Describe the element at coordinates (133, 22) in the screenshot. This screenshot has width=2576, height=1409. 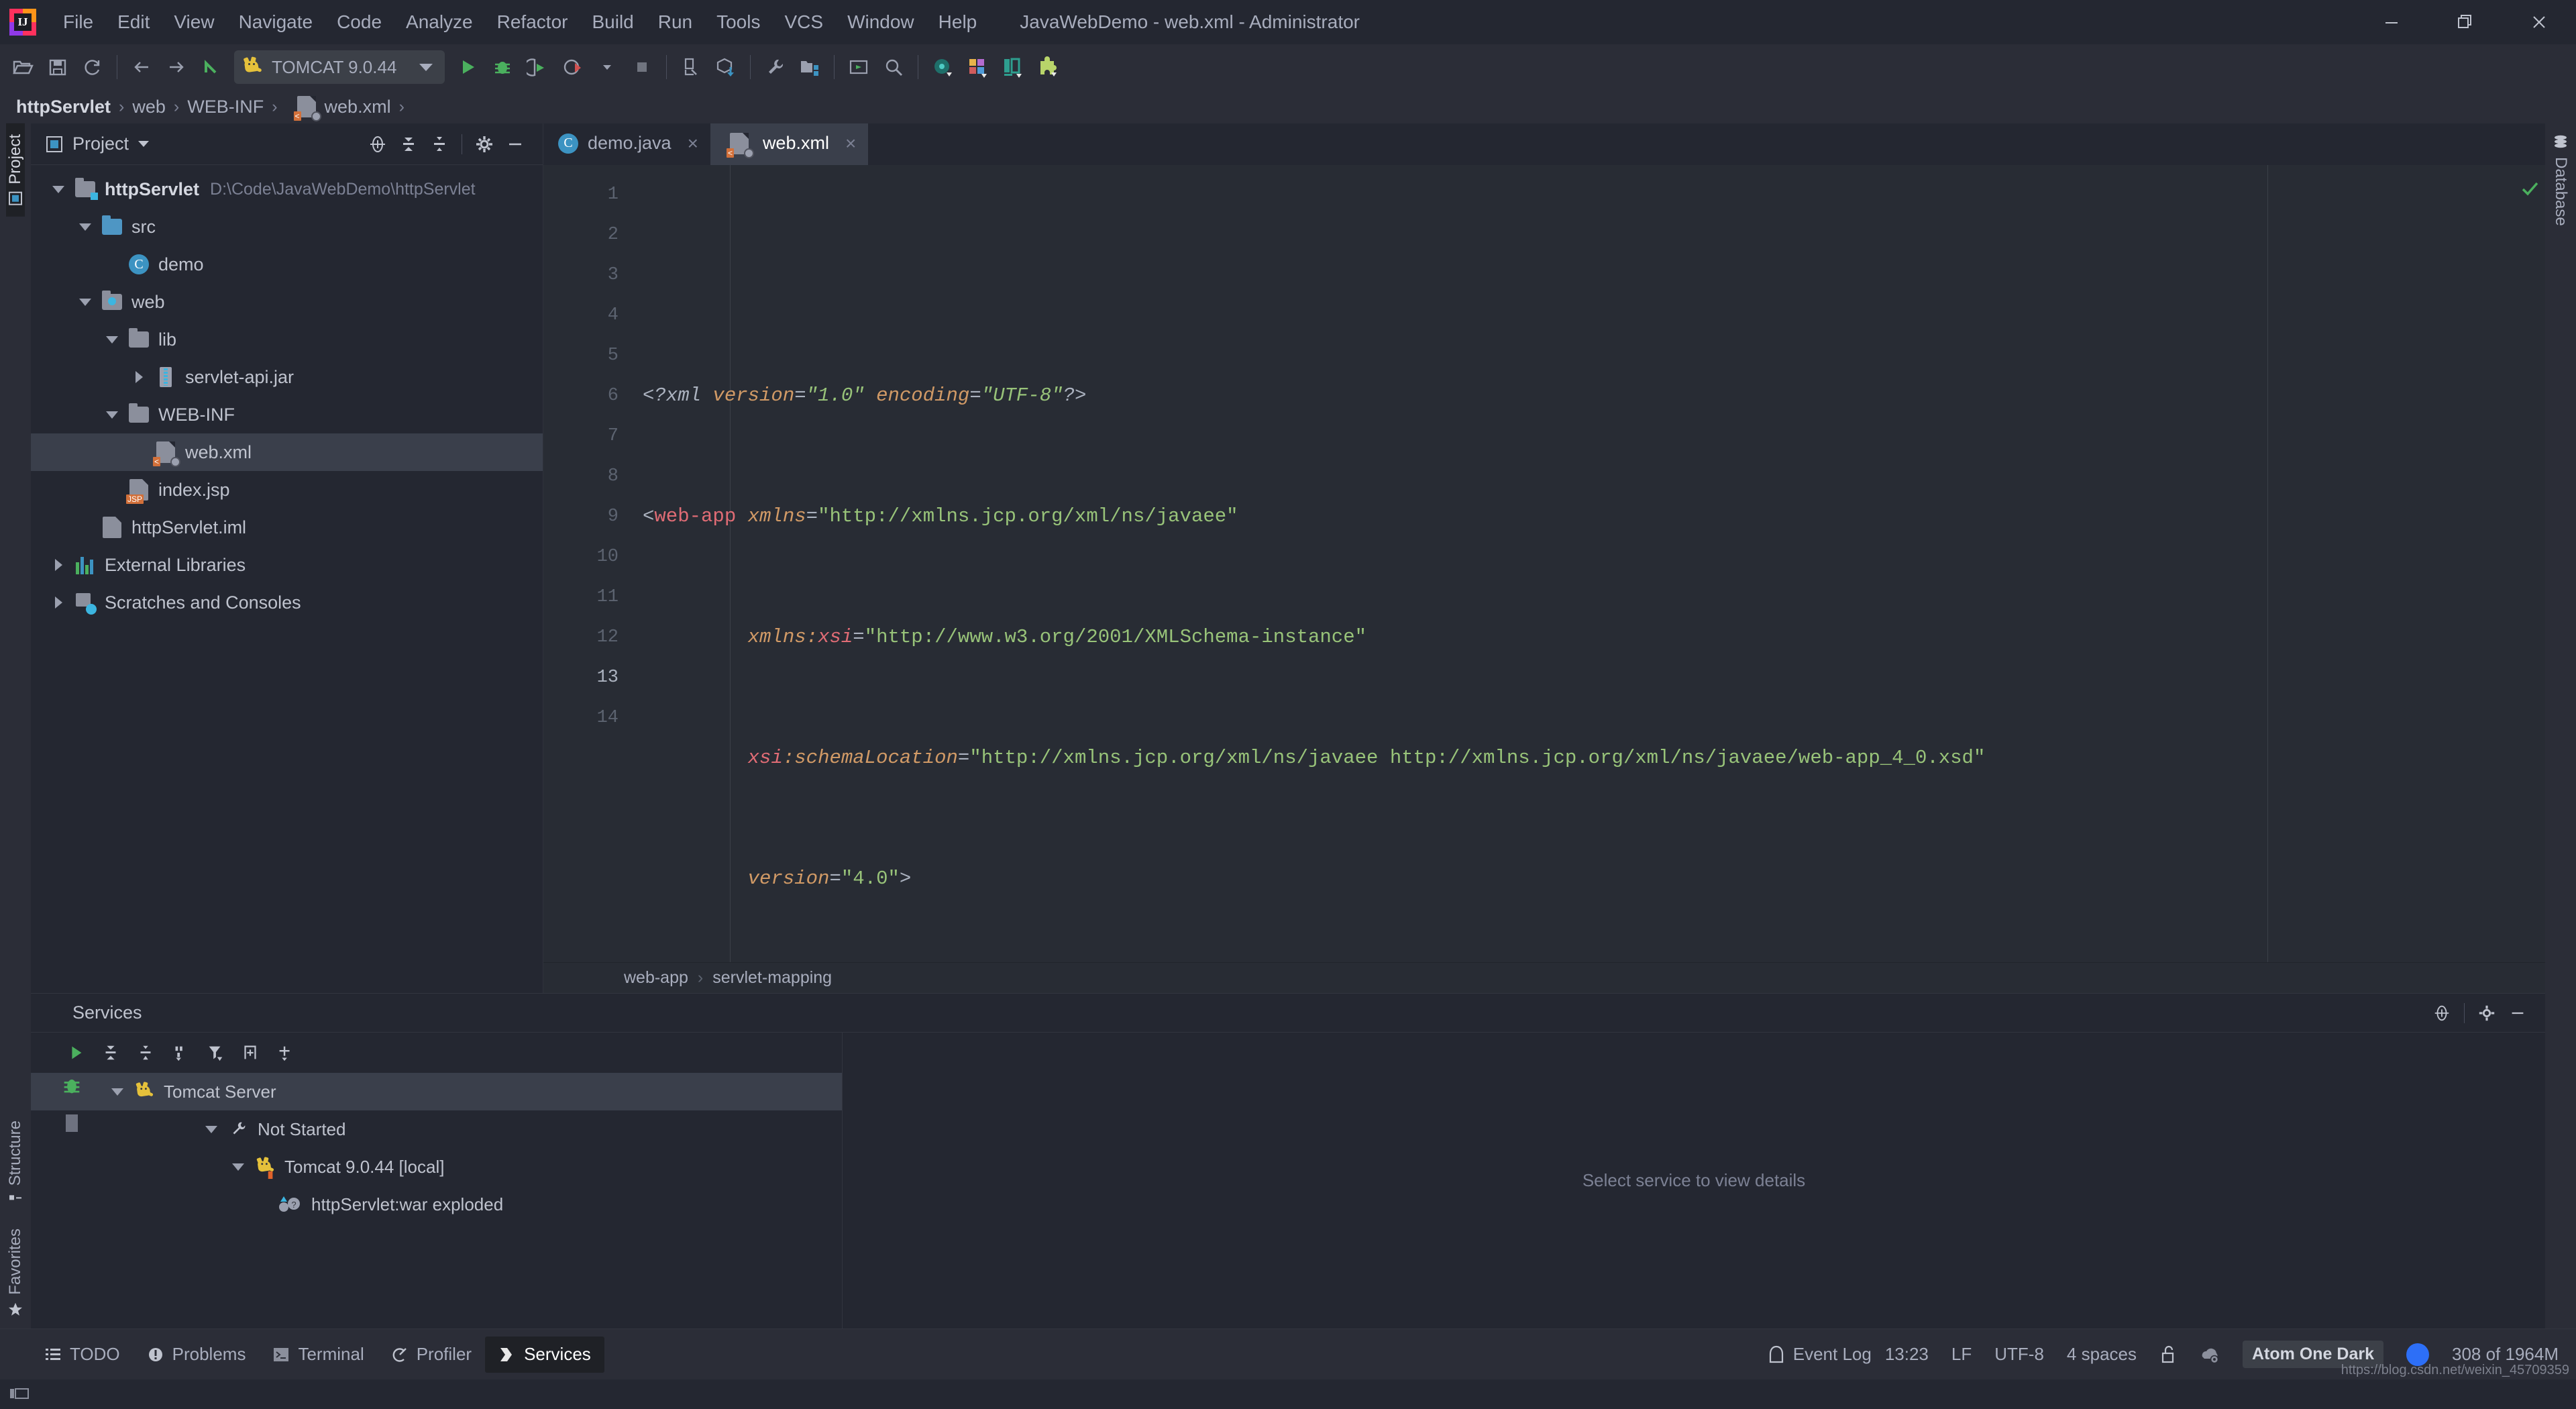
I see `menu-edit: Edit` at that location.